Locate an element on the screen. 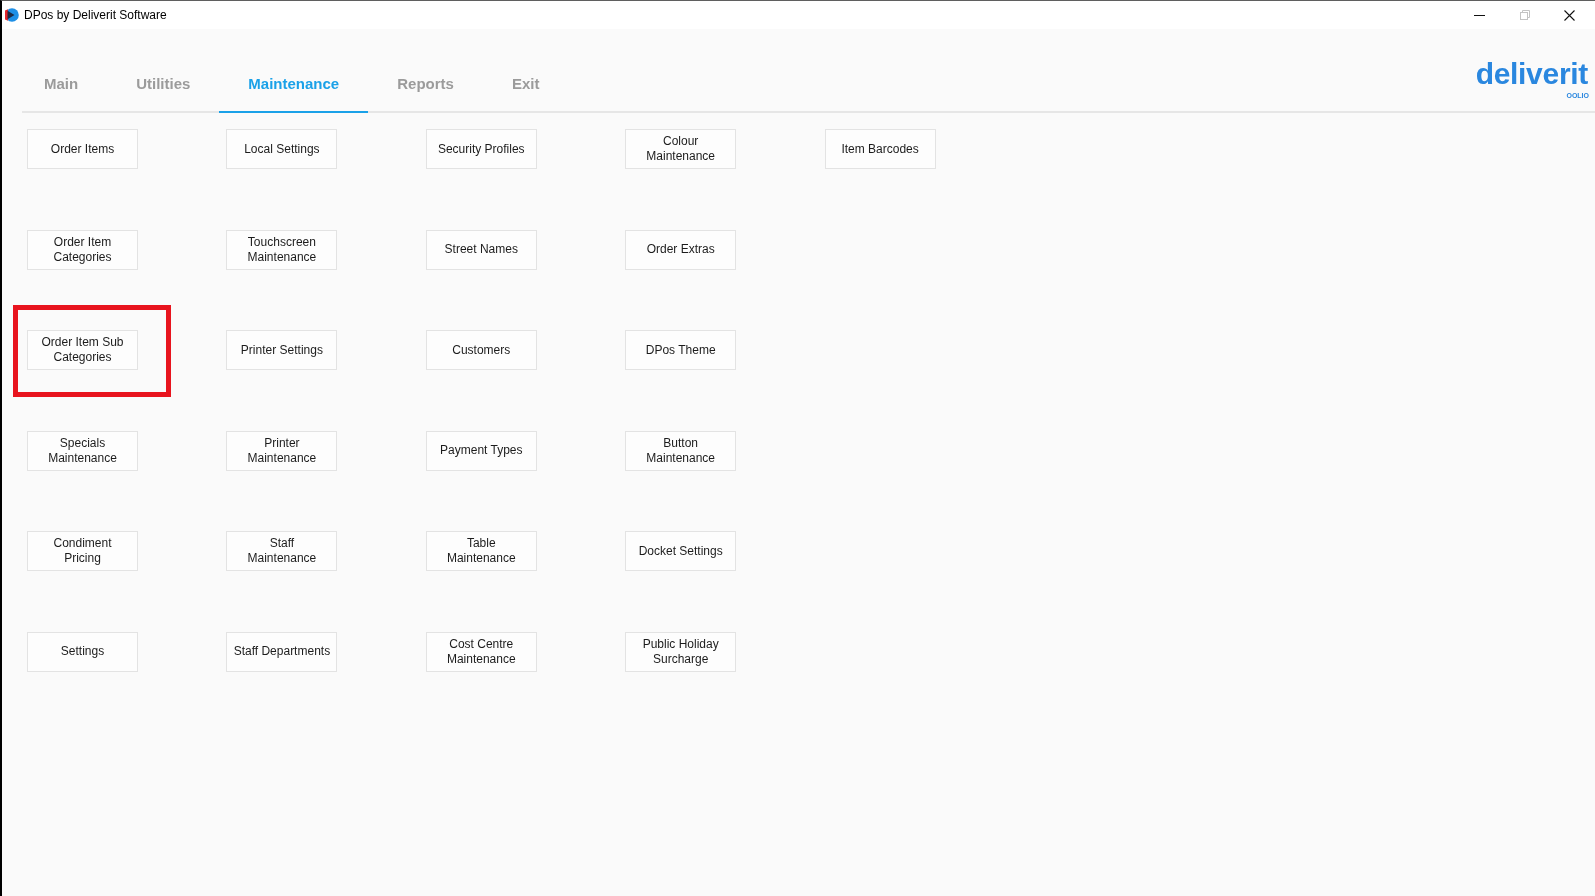 The image size is (1595, 896). menu-button: Colour Maintenance is located at coordinates (681, 149).